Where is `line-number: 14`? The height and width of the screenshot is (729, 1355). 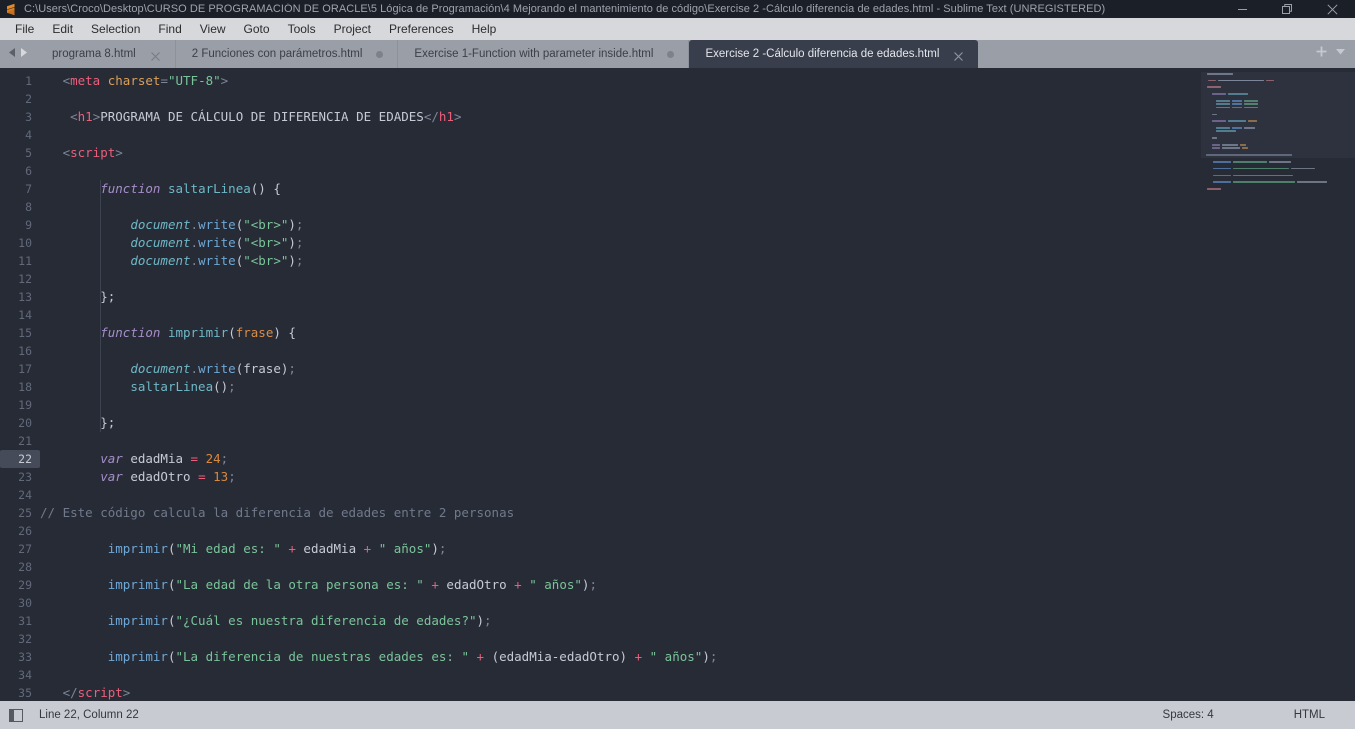
line-number: 14 is located at coordinates (25, 315).